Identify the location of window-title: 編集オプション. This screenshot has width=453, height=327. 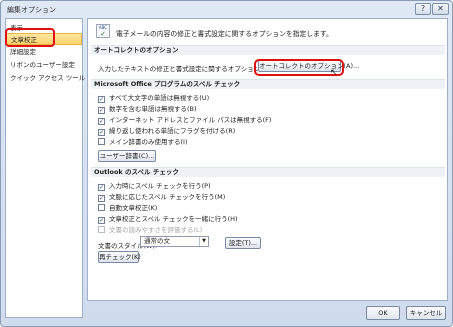
(31, 10).